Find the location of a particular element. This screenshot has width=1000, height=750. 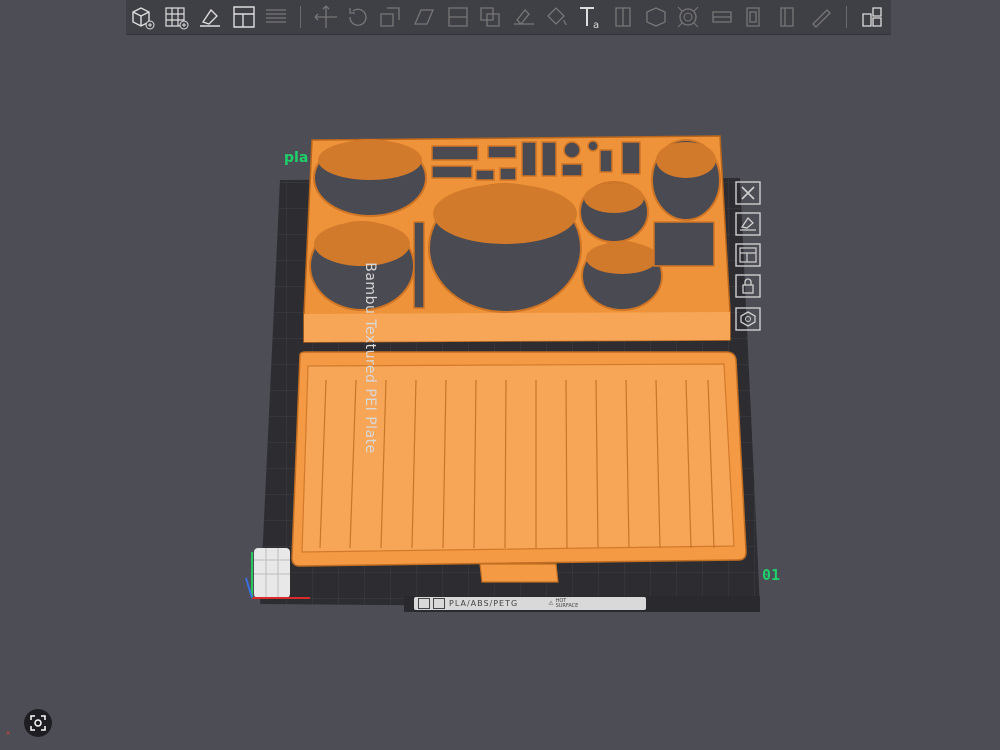

gear-icon is located at coordinates (748, 319).